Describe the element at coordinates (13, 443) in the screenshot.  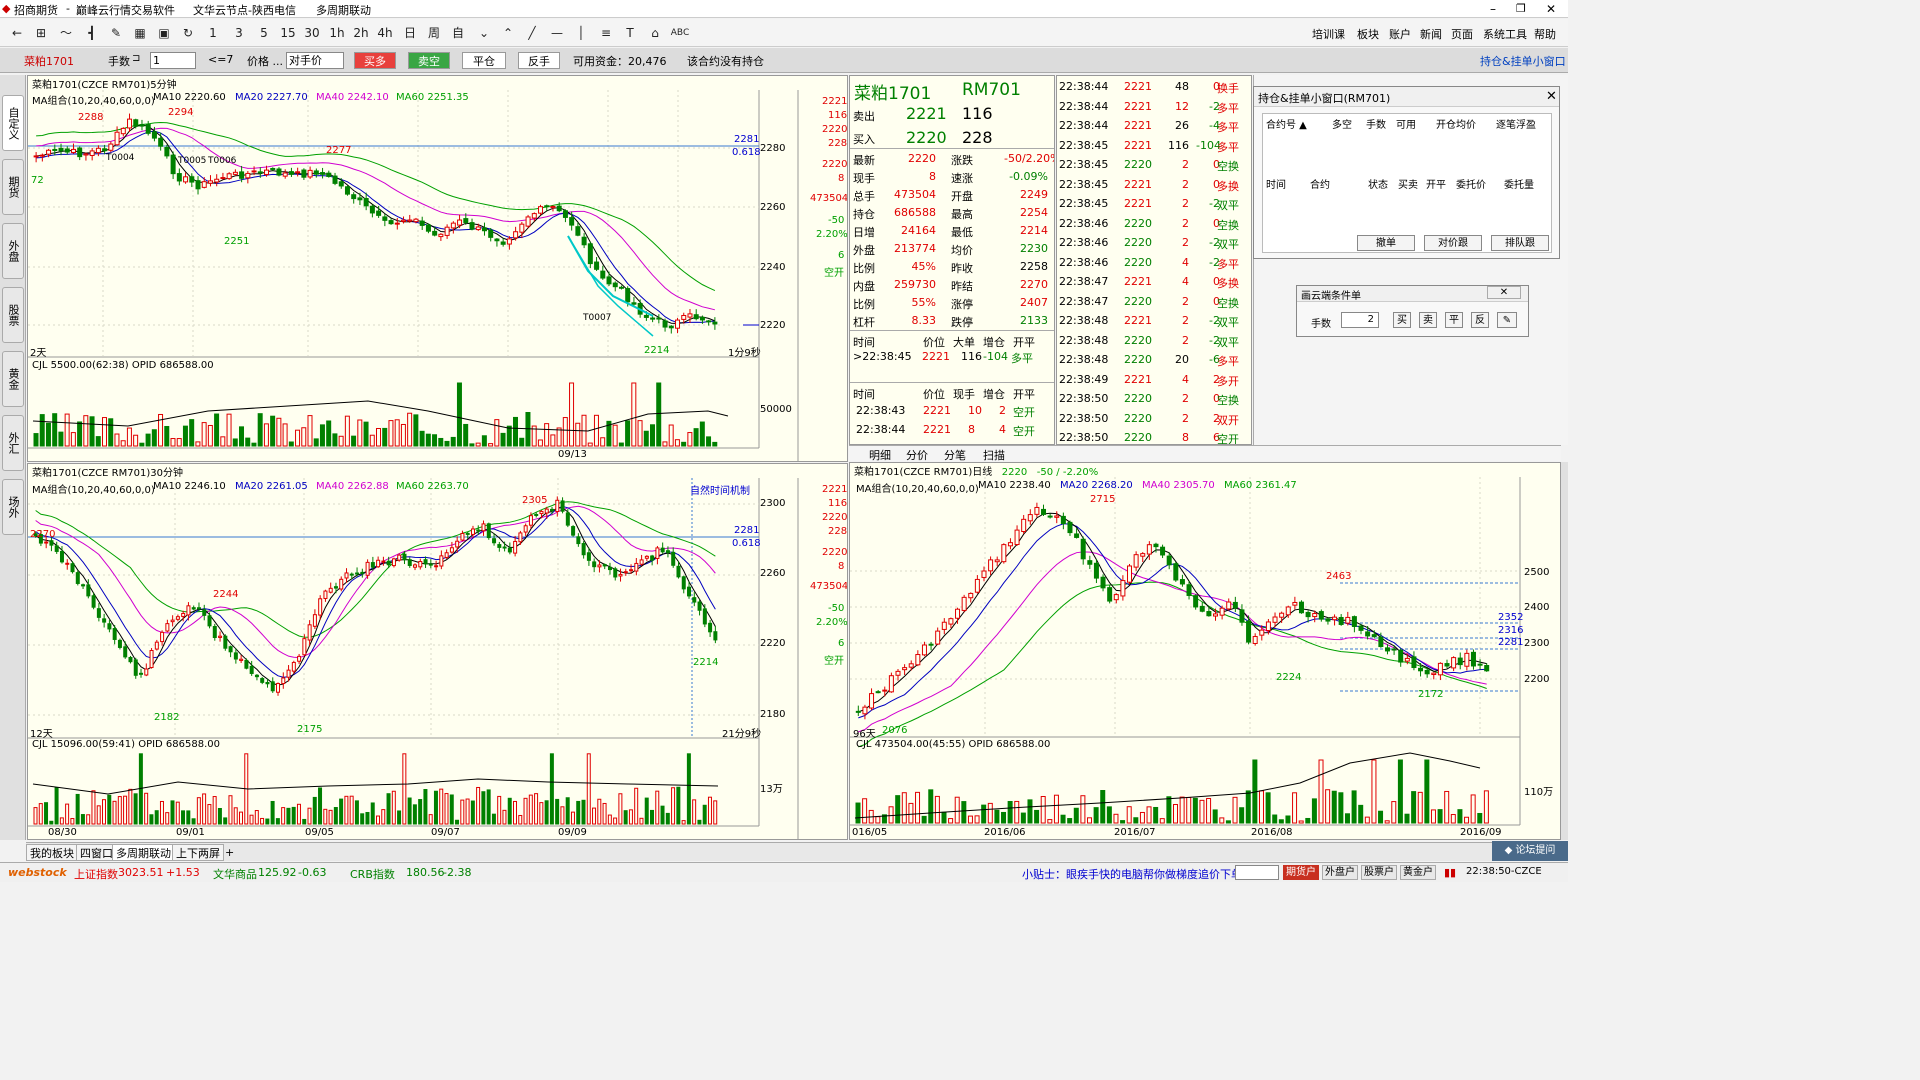
I see `tab-forex: 外汇` at that location.